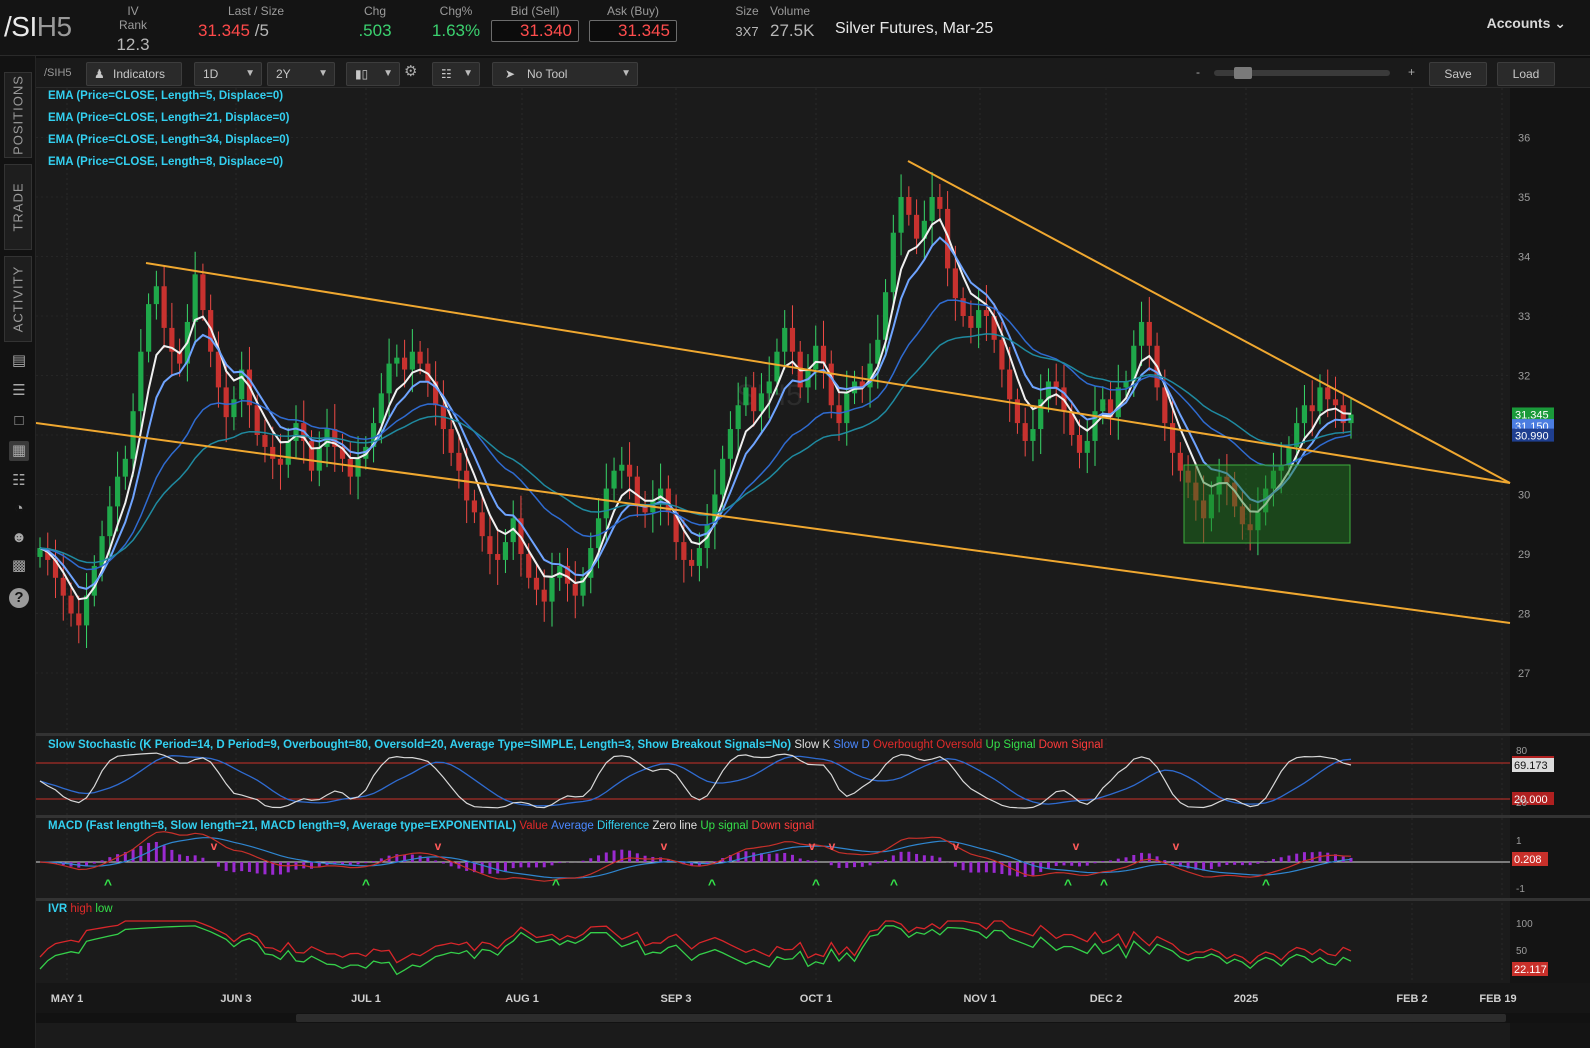 The height and width of the screenshot is (1048, 1590). Describe the element at coordinates (19, 538) in the screenshot. I see `users-icon: ☻` at that location.